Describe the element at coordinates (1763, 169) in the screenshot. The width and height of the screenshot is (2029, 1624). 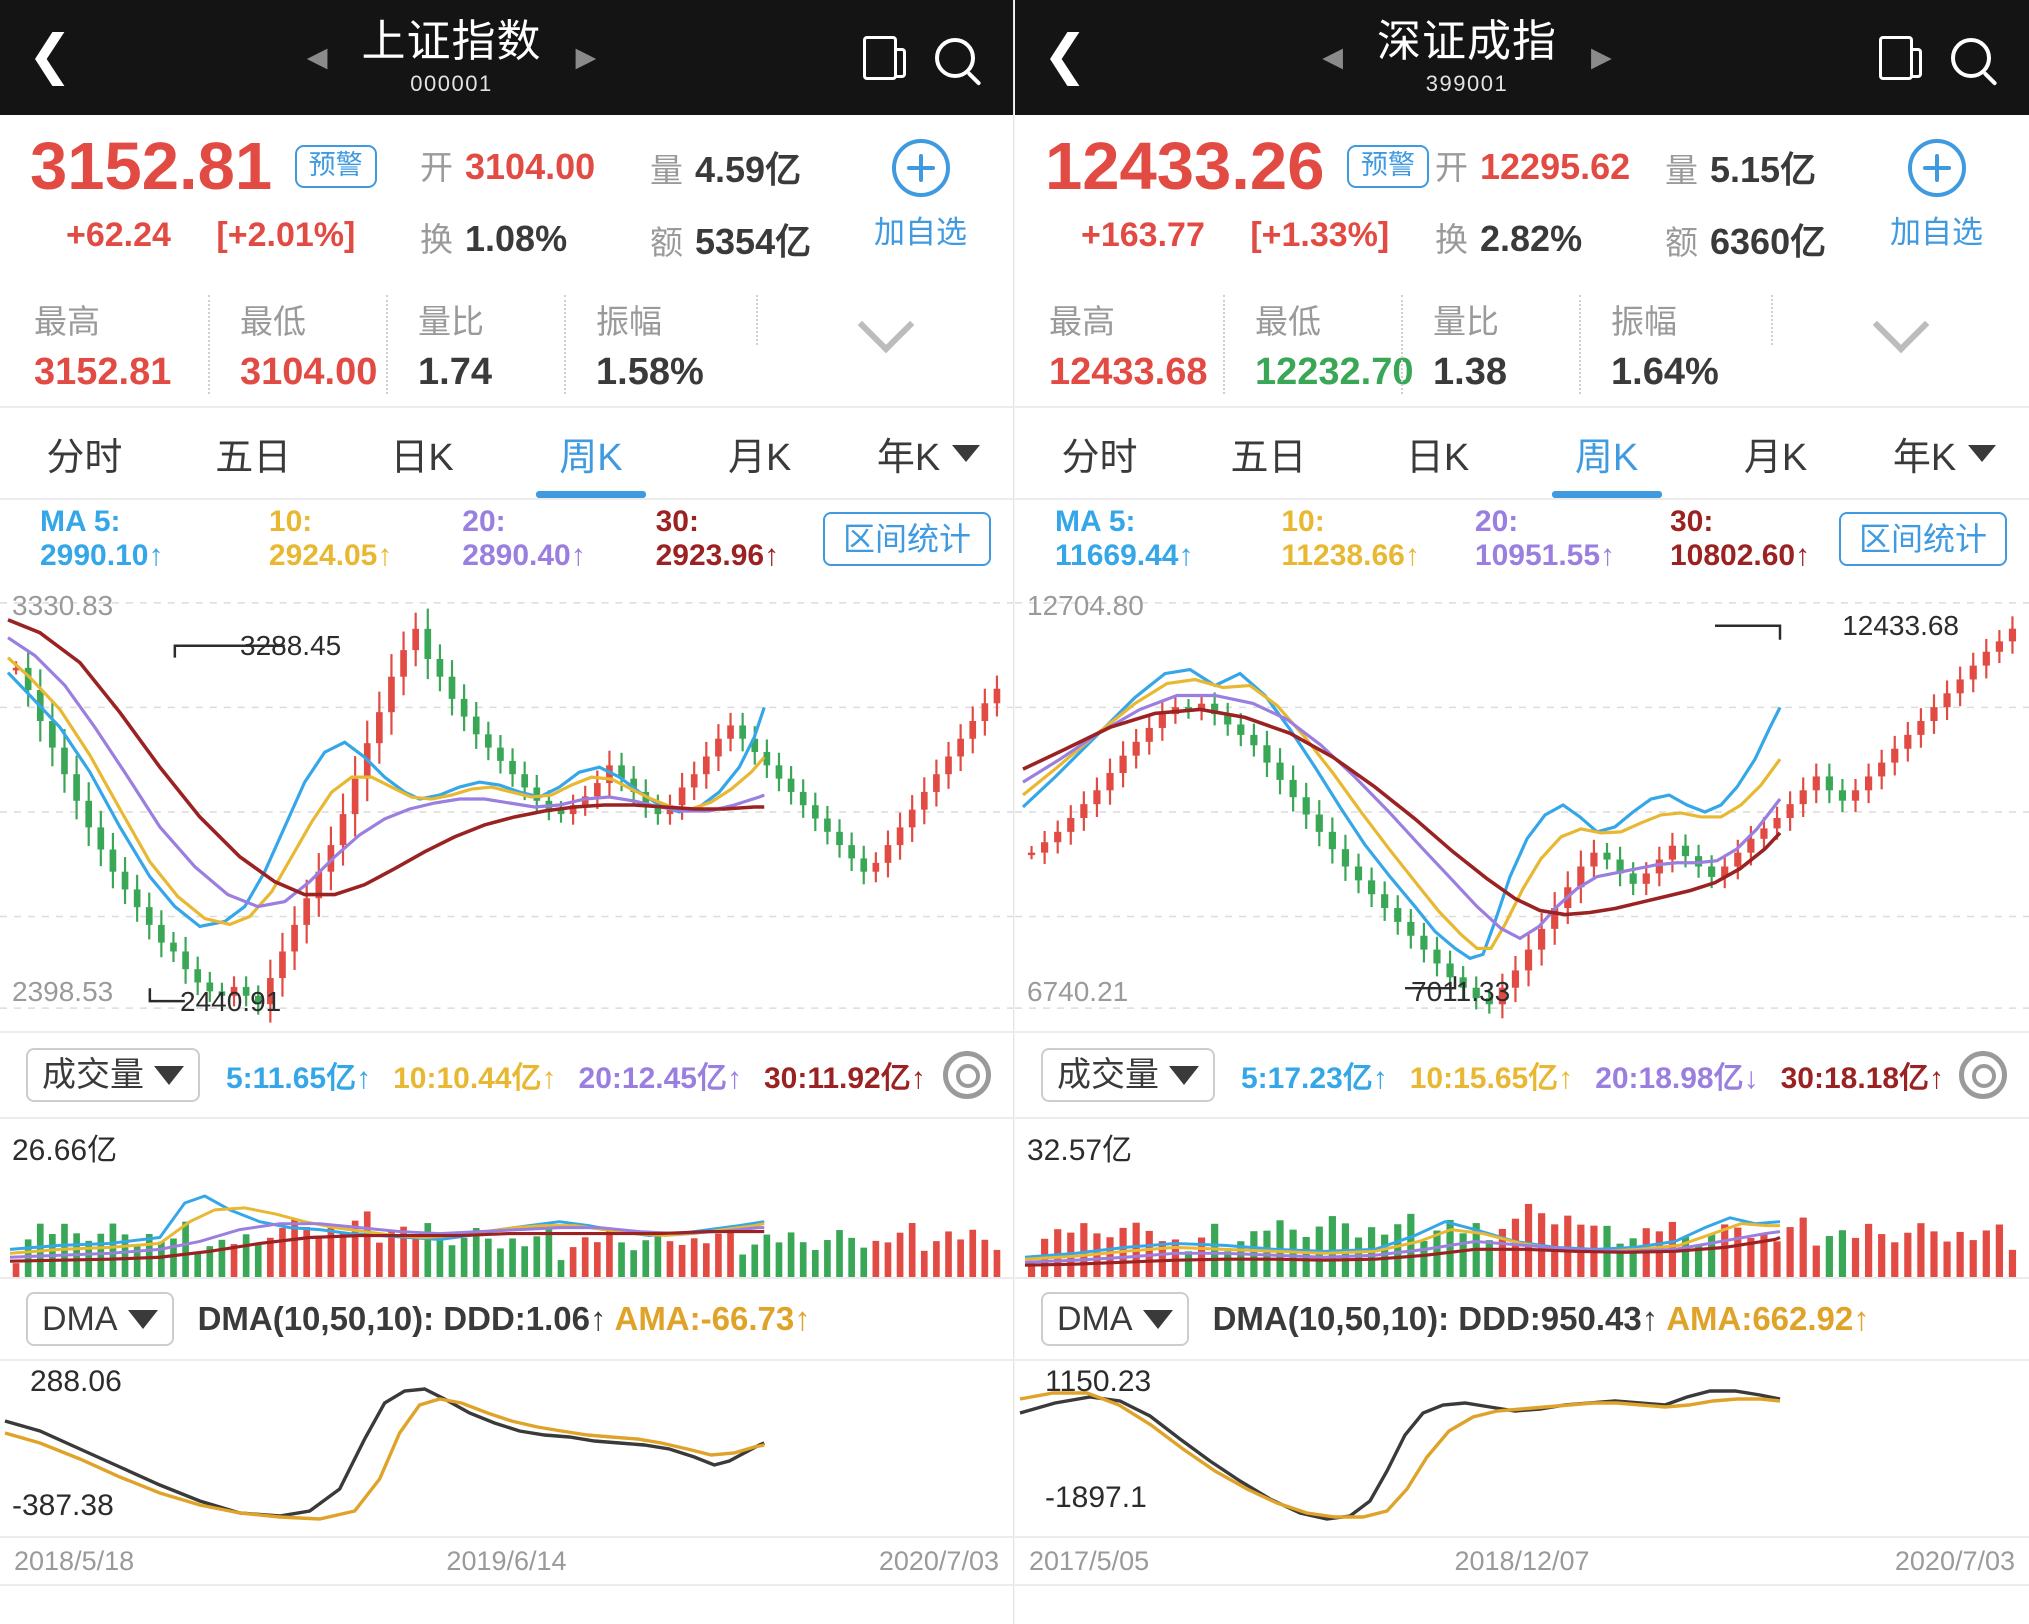
I see `volume-value: 5.15亿` at that location.